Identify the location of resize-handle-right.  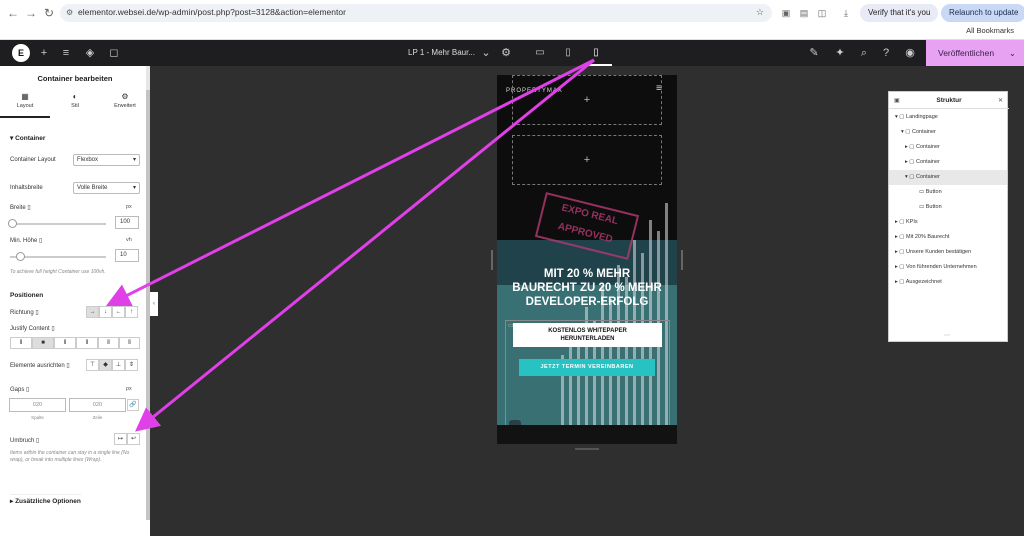
(682, 260).